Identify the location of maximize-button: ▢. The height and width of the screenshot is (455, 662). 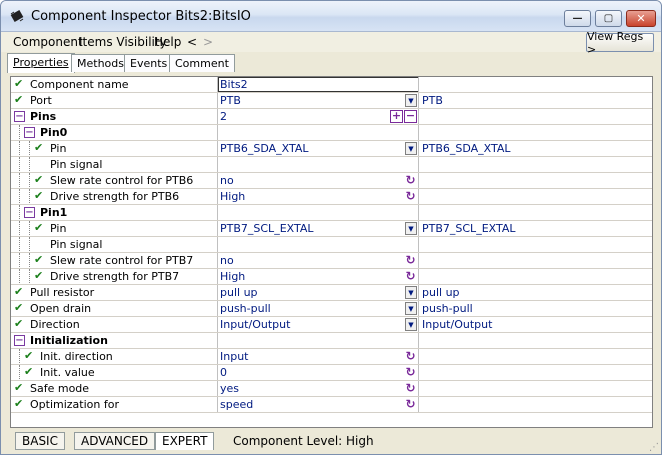
(608, 18).